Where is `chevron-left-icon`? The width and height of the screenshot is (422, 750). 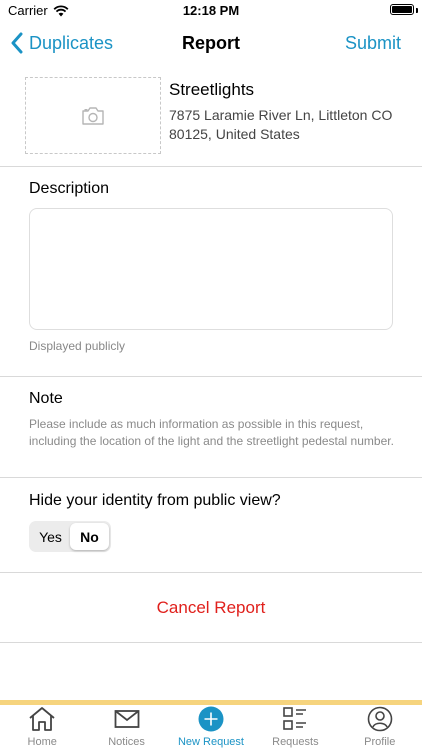
chevron-left-icon is located at coordinates (17, 43).